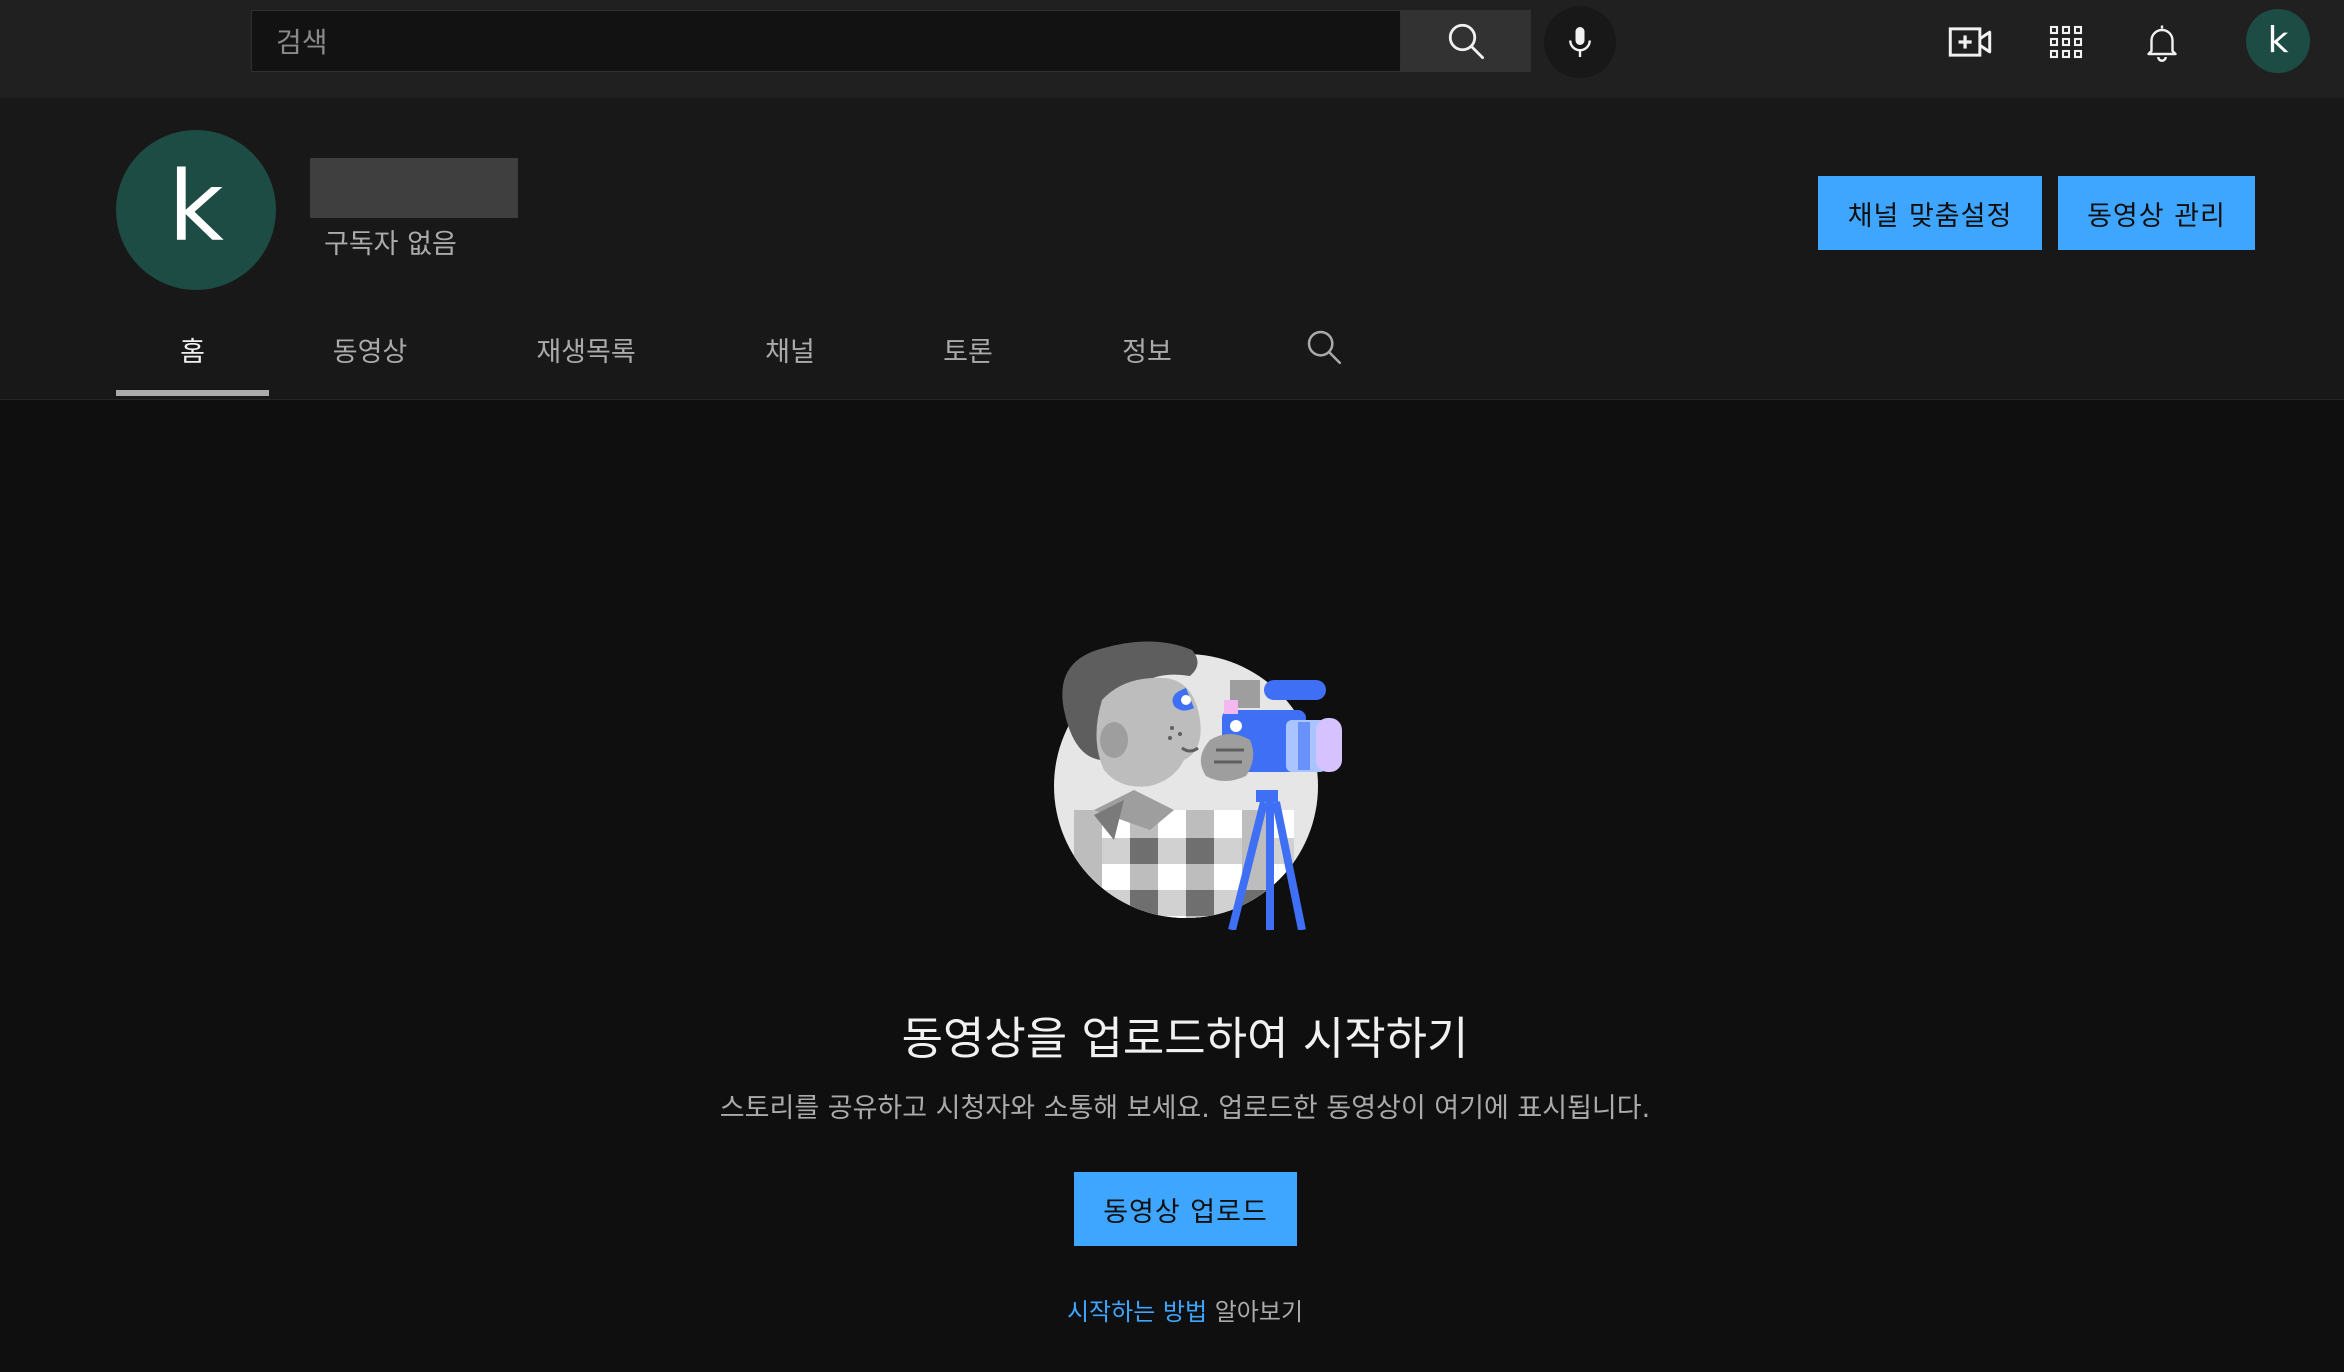 This screenshot has width=2344, height=1372. I want to click on subscriber-count: 구독자 없음, so click(390, 244).